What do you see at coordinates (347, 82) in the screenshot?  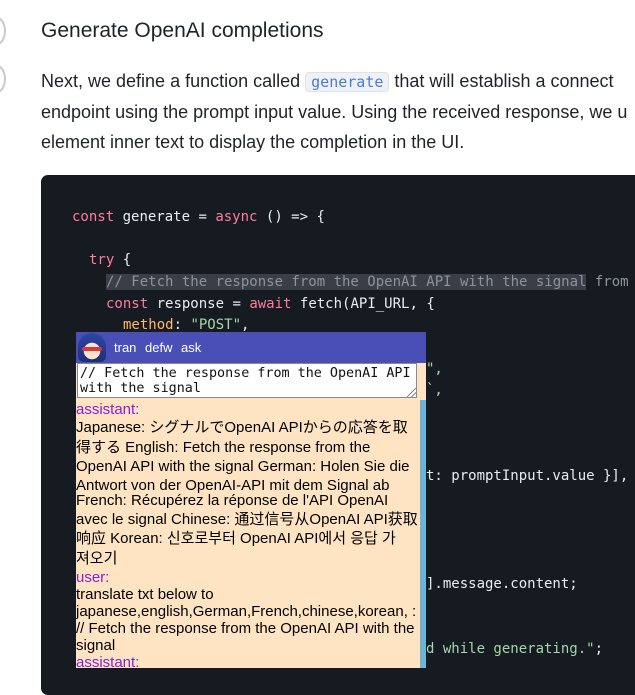 I see `inline-code-generate: generate` at bounding box center [347, 82].